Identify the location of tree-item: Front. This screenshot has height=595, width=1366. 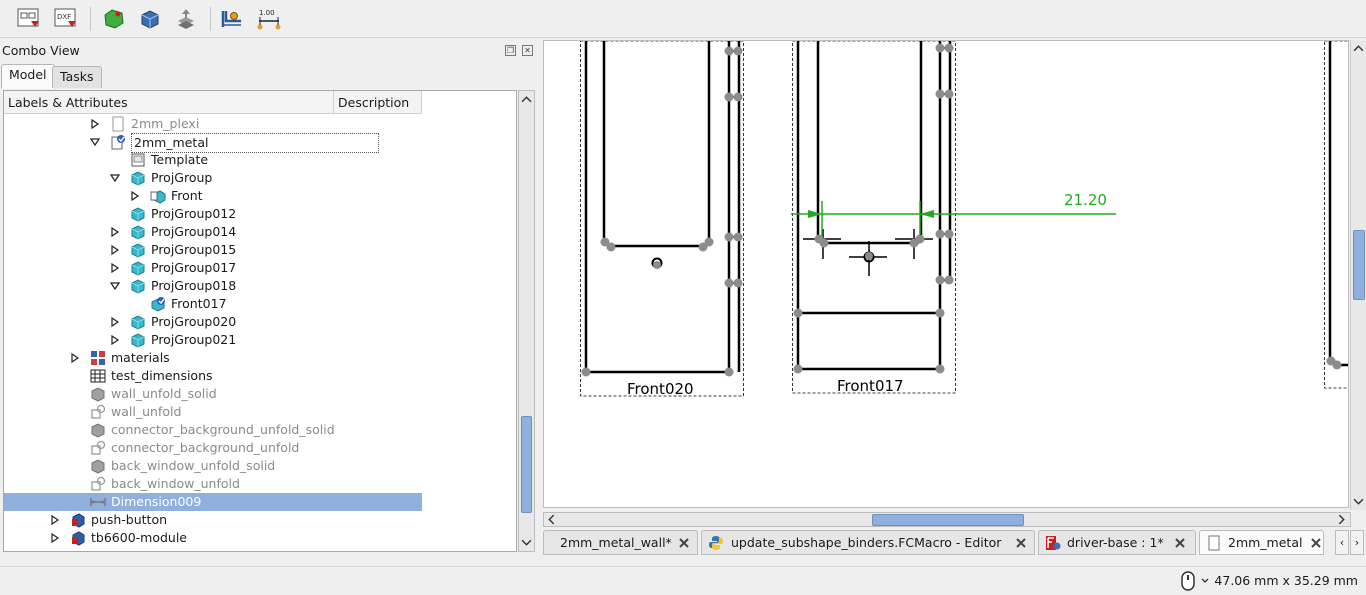
(213, 196).